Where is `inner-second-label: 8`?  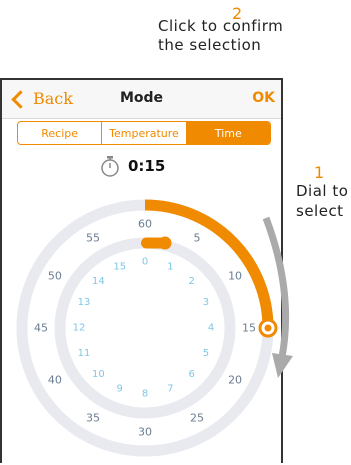
inner-second-label: 8 is located at coordinates (145, 394).